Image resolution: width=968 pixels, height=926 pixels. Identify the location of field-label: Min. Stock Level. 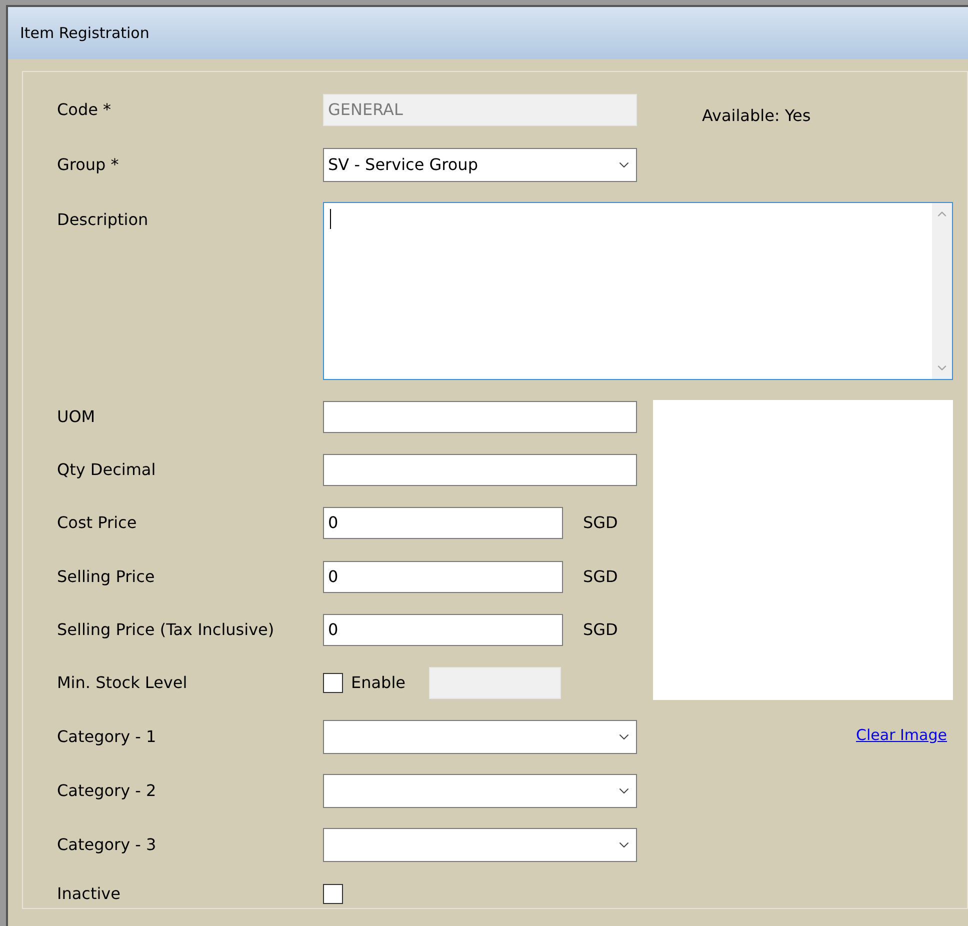
(122, 683).